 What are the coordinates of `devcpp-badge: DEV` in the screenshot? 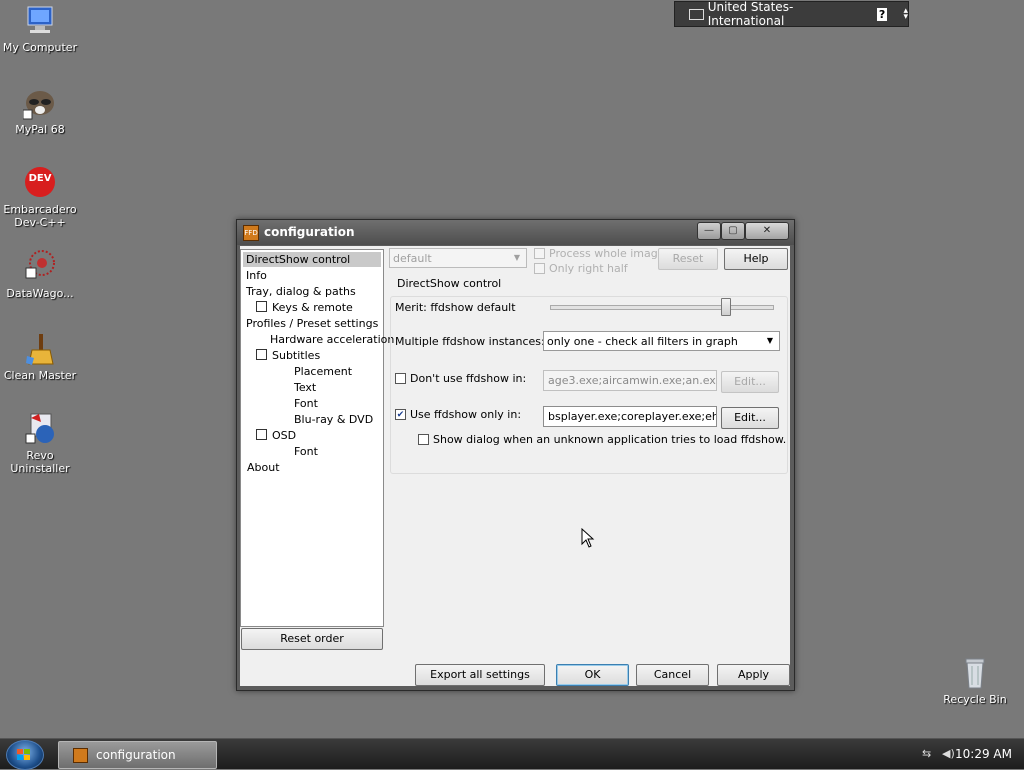 It's located at (40, 178).